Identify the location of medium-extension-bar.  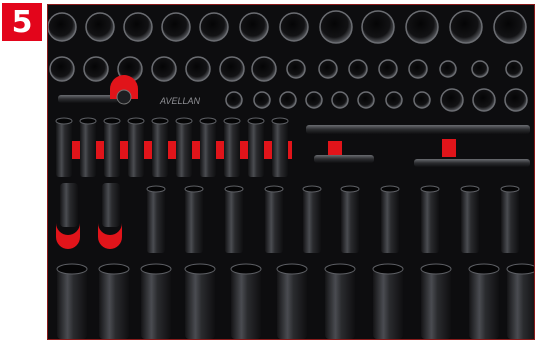
(472, 163).